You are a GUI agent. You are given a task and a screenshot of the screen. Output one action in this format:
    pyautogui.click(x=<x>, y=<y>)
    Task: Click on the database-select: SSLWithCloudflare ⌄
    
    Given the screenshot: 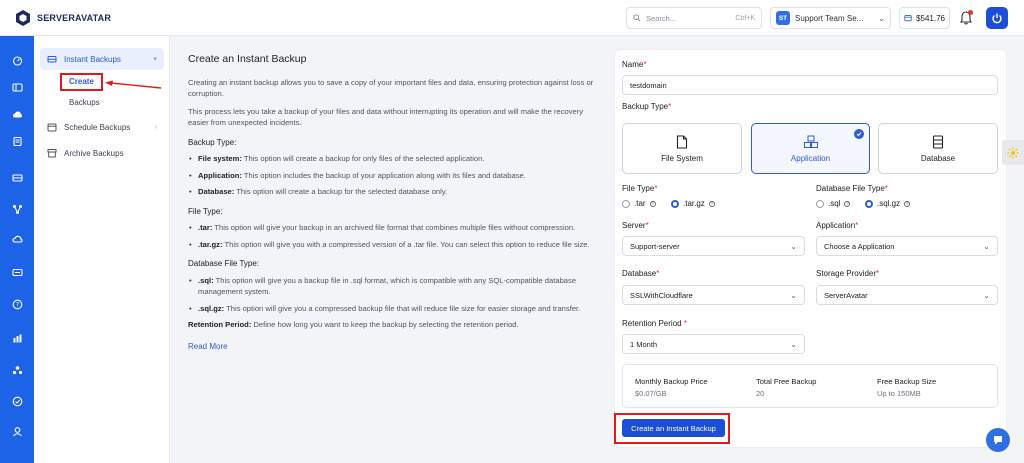 What is the action you would take?
    pyautogui.click(x=713, y=295)
    